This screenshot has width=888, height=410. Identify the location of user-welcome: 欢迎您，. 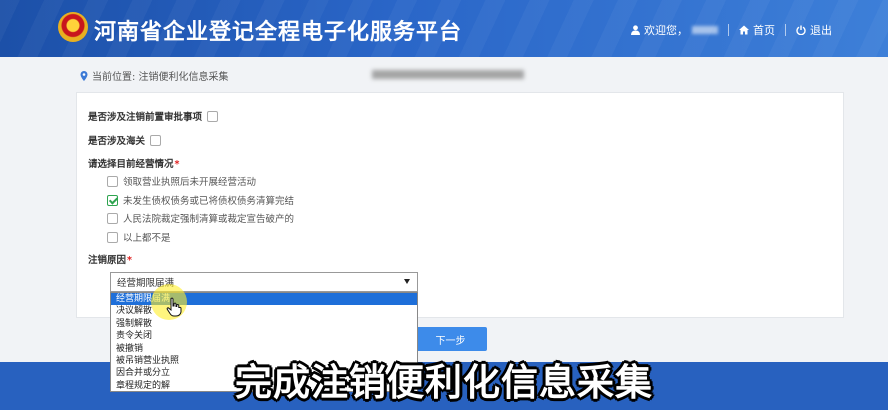
(674, 30).